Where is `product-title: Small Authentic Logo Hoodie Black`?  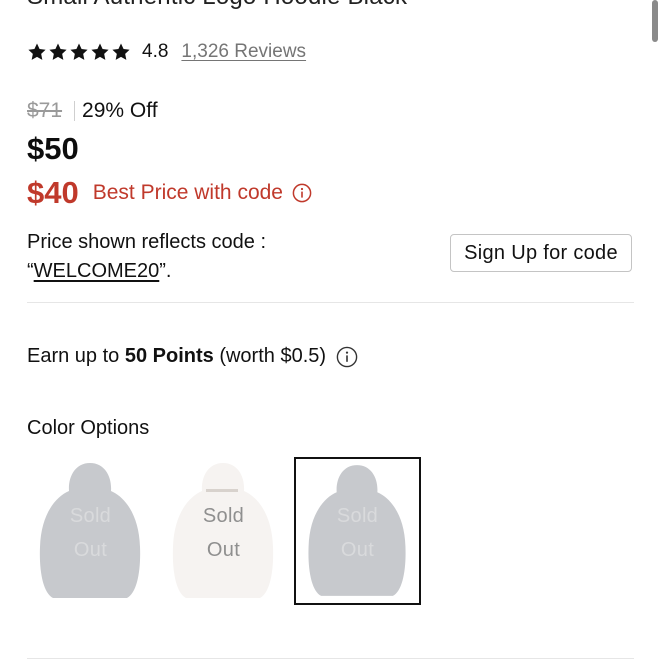 product-title: Small Authentic Logo Hoodie Black is located at coordinates (217, 5).